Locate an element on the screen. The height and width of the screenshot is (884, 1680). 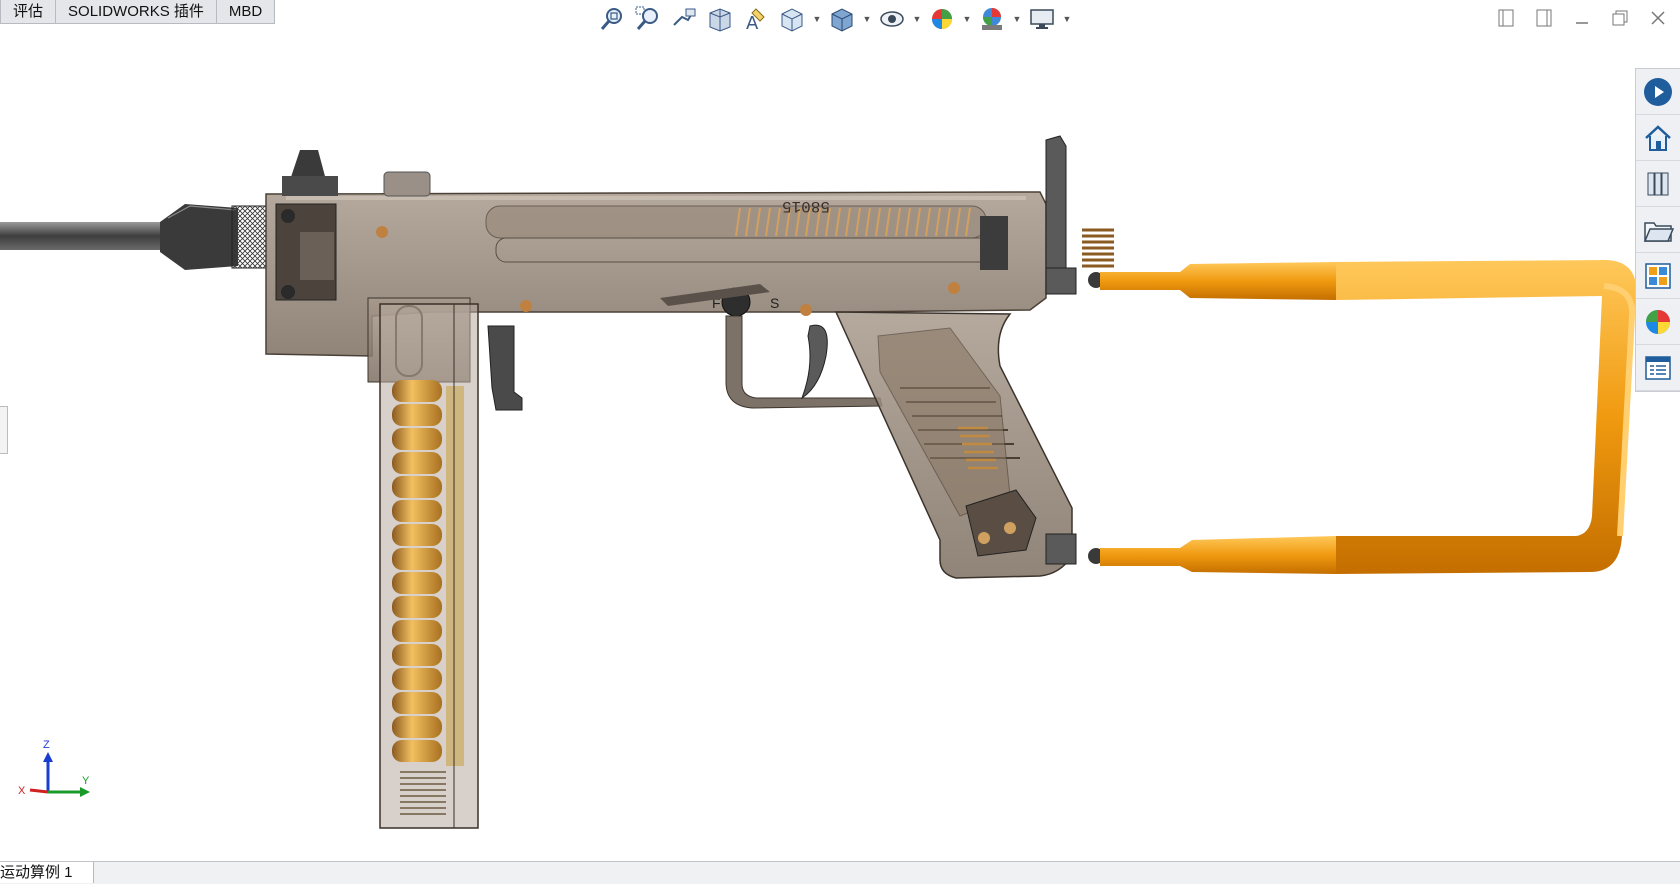
custom-properties-icon is located at coordinates (1658, 368).